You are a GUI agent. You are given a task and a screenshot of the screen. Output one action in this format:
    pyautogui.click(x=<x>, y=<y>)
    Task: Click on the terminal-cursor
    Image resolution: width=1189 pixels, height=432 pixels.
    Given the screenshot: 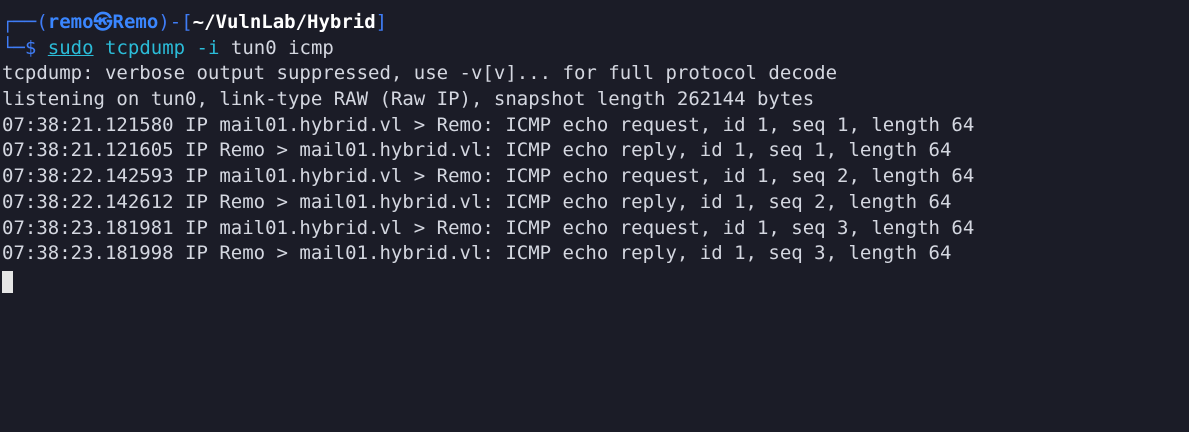 What is the action you would take?
    pyautogui.click(x=7, y=281)
    